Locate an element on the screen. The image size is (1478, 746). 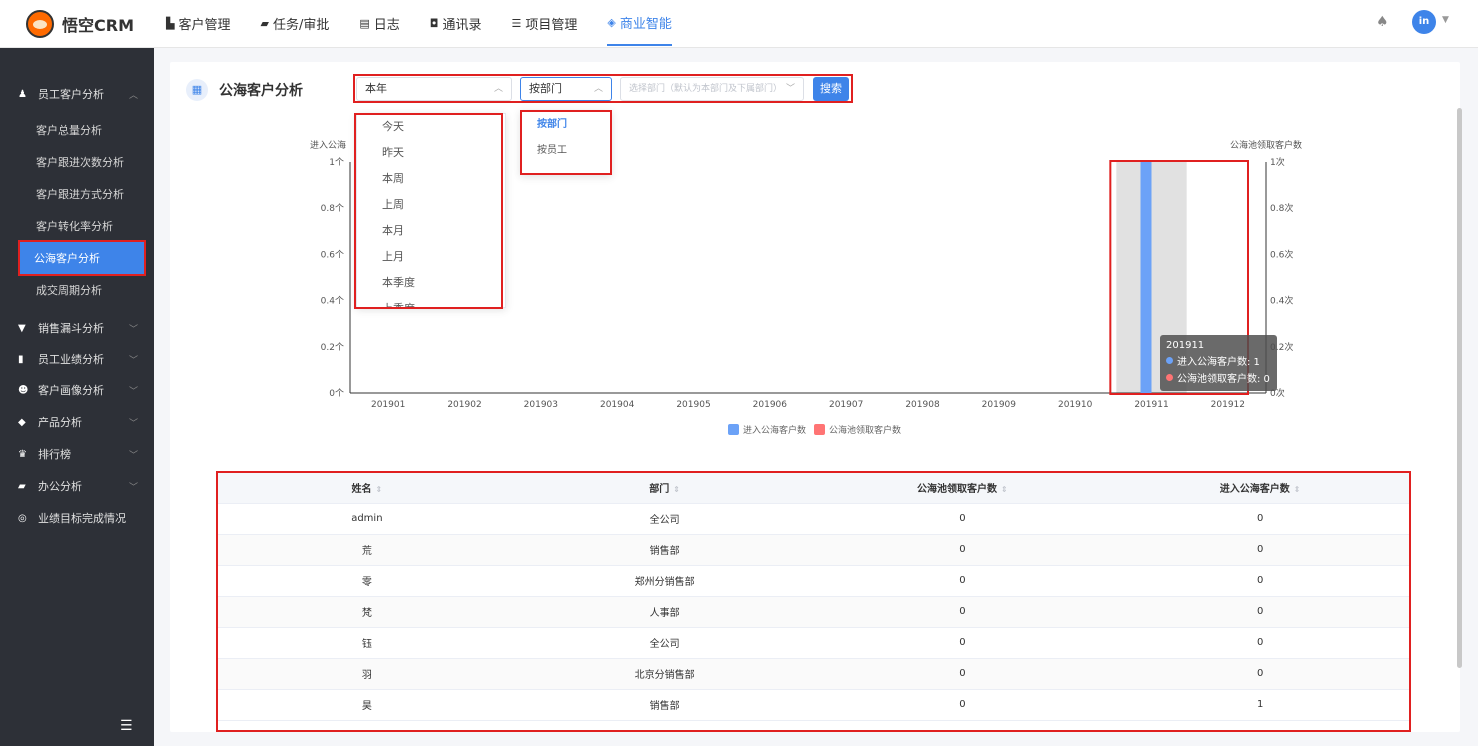
sidebar-item-2: 客户跟进方式分析 is located at coordinates (77, 194).